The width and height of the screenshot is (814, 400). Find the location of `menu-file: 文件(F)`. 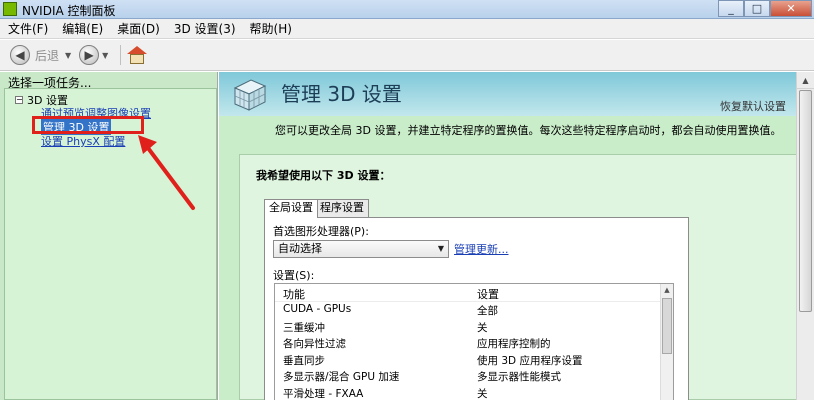

menu-file: 文件(F) is located at coordinates (27, 28).